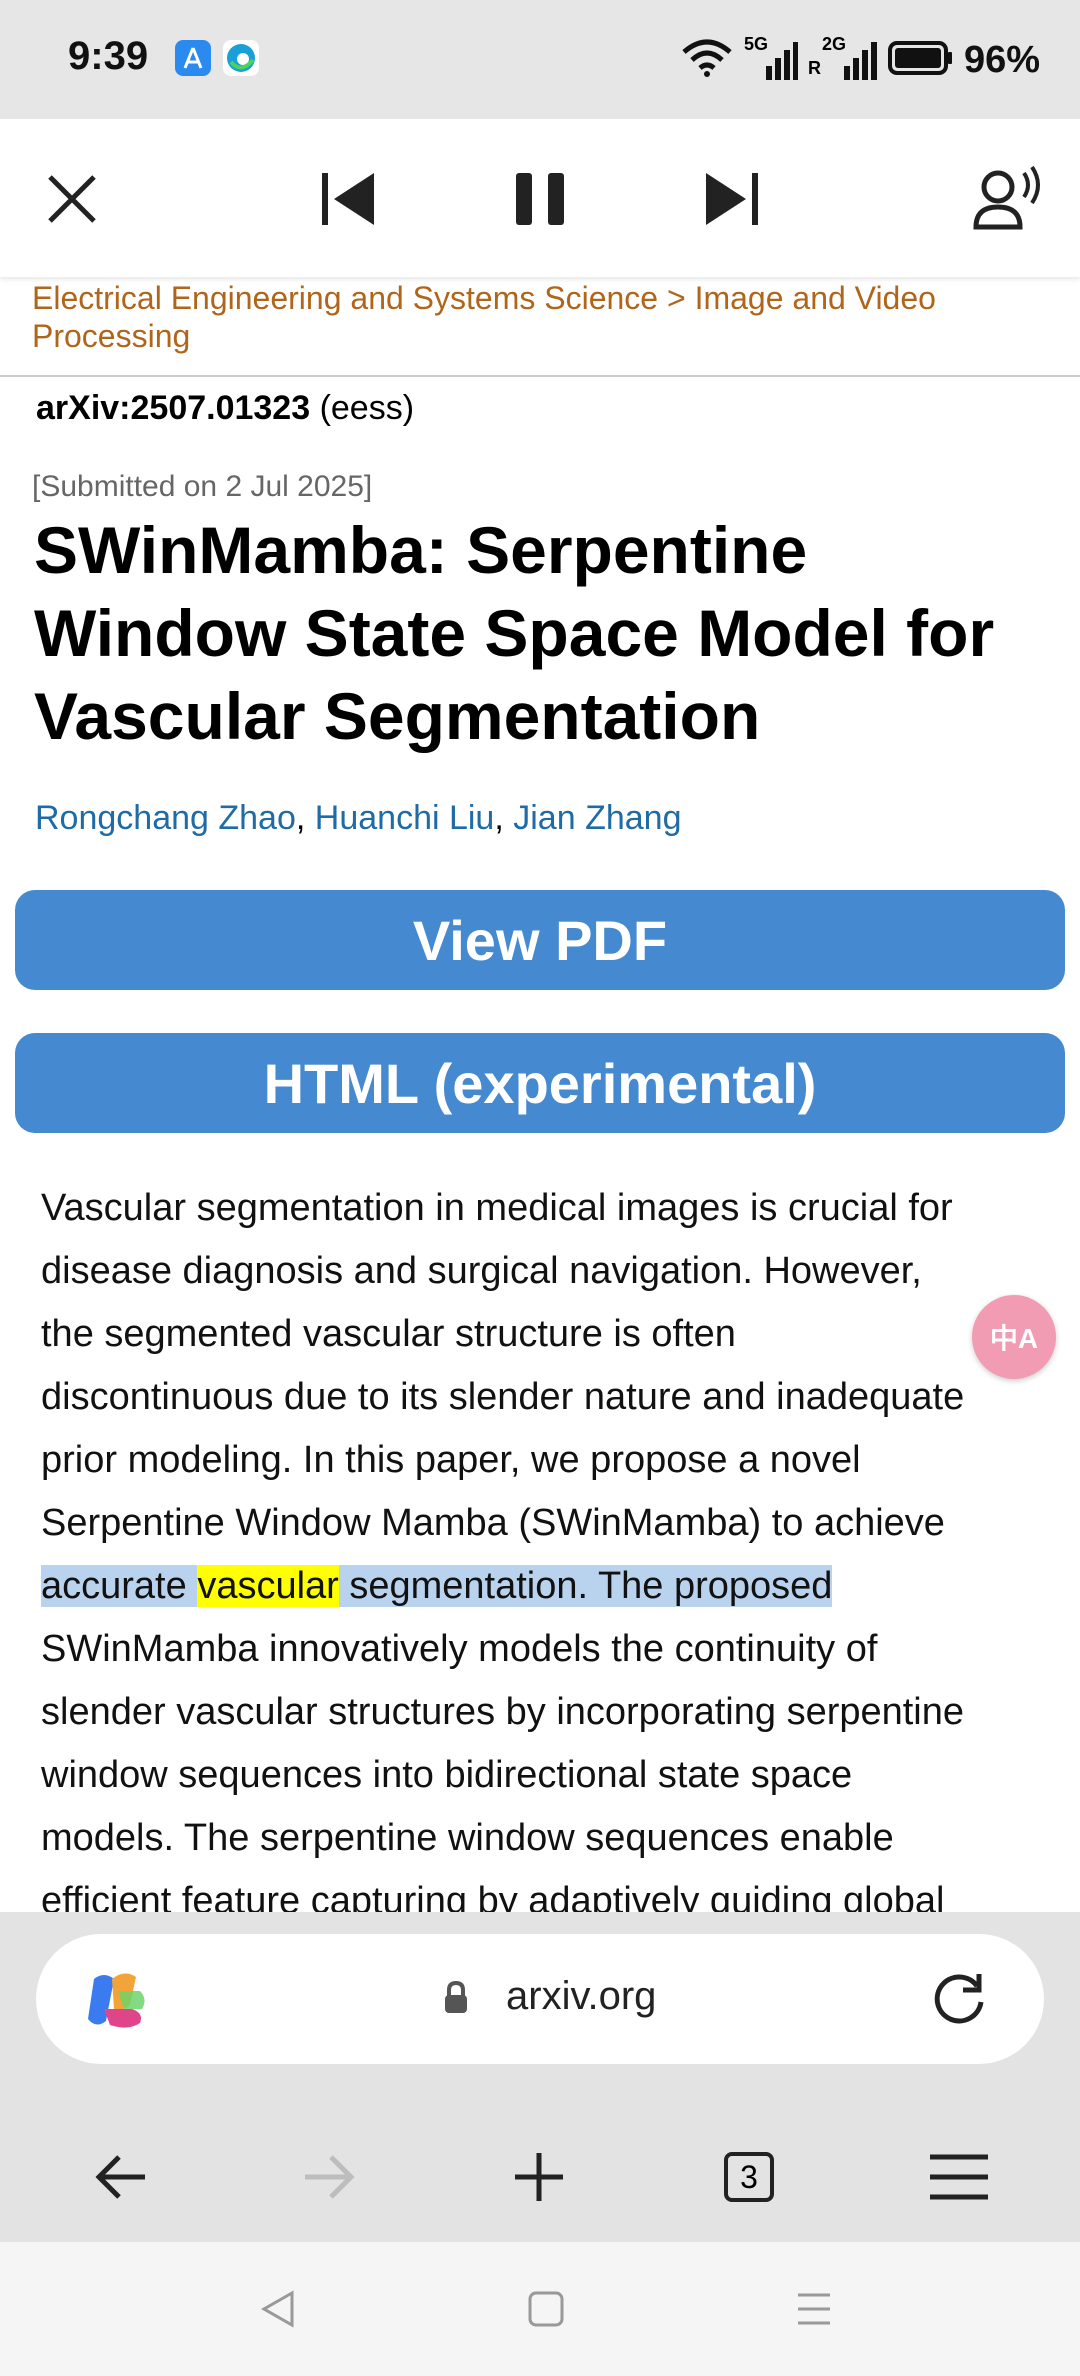  I want to click on wifi-icon, so click(707, 60).